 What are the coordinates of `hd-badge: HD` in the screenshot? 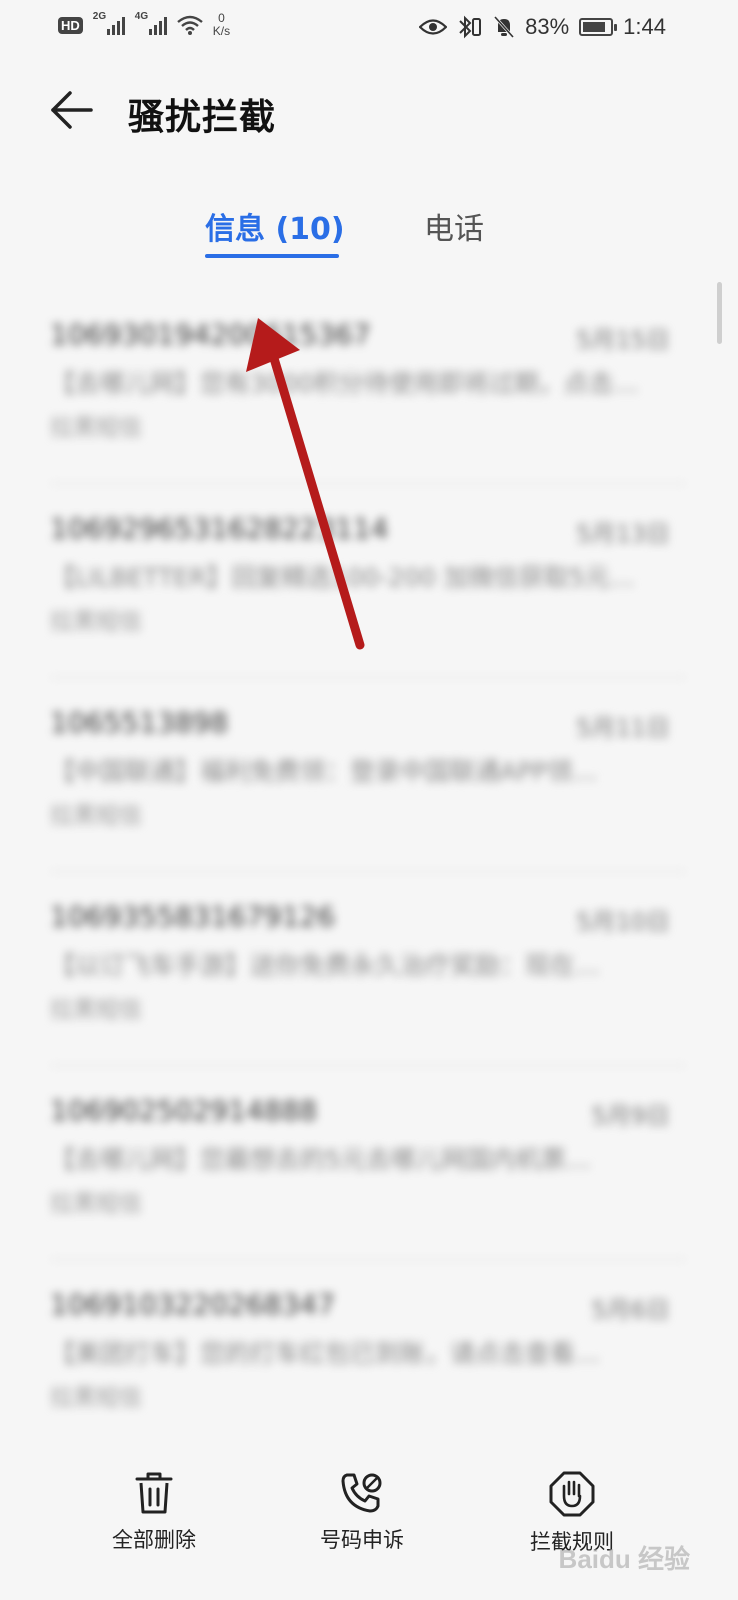 It's located at (70, 25).